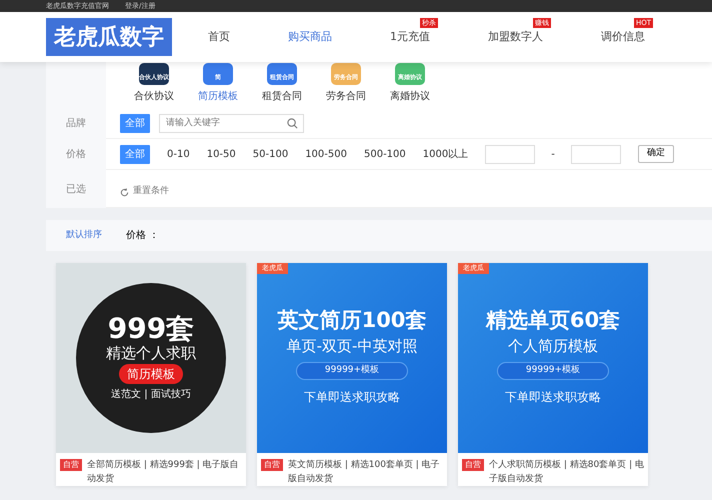 The height and width of the screenshot is (500, 712). What do you see at coordinates (178, 154) in the screenshot?
I see `price-range: 0-10` at bounding box center [178, 154].